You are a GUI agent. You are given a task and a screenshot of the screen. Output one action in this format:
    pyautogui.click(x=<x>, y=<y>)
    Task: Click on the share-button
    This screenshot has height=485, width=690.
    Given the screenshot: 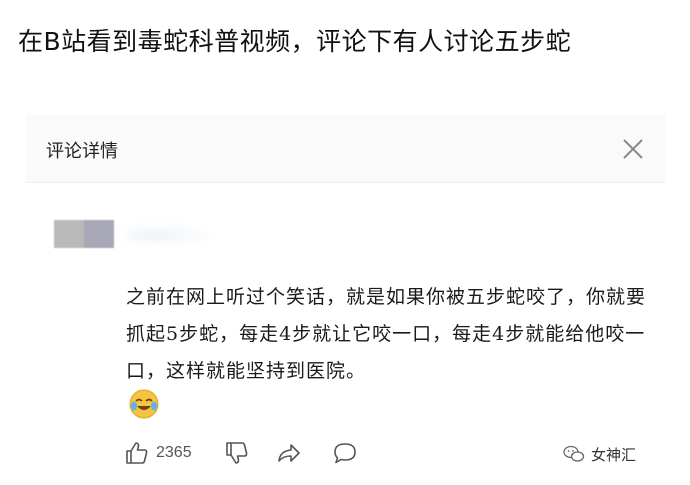 What is the action you would take?
    pyautogui.click(x=289, y=453)
    